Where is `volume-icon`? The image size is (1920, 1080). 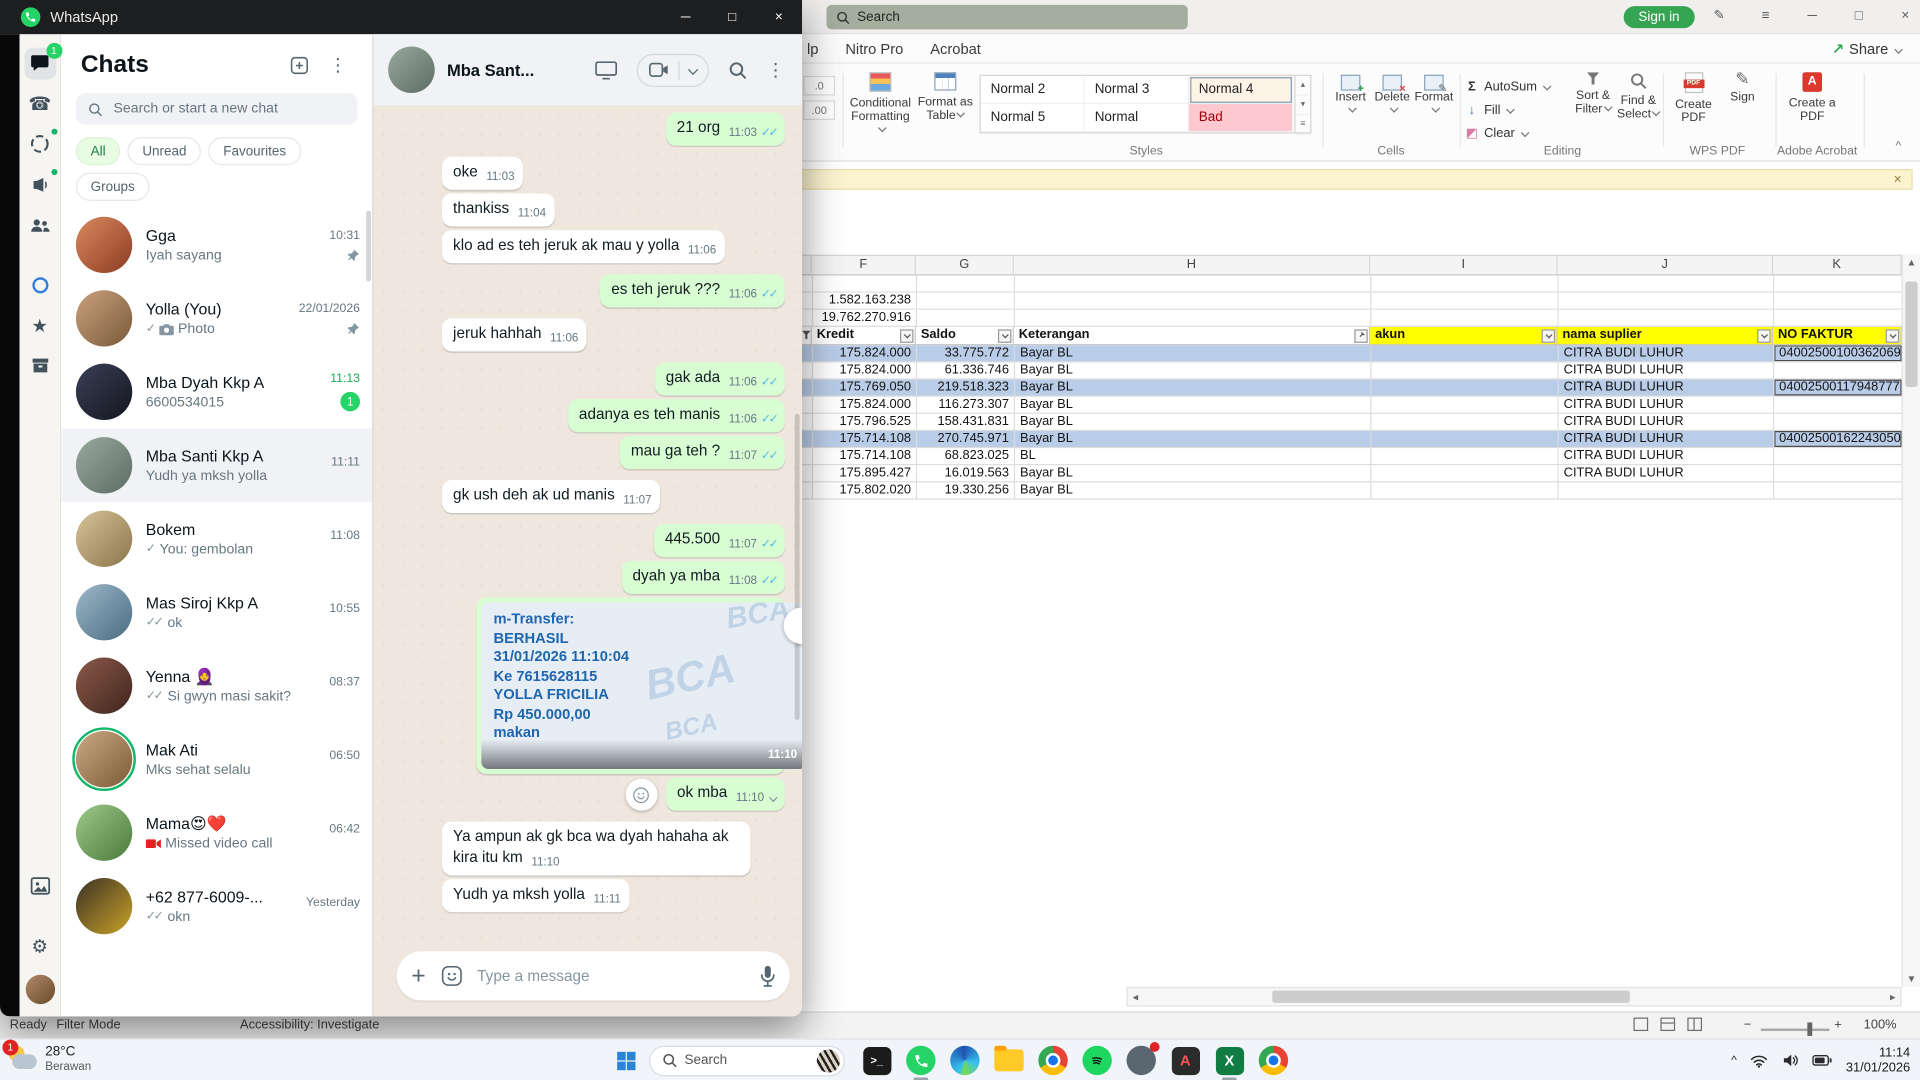
volume-icon is located at coordinates (1790, 1060).